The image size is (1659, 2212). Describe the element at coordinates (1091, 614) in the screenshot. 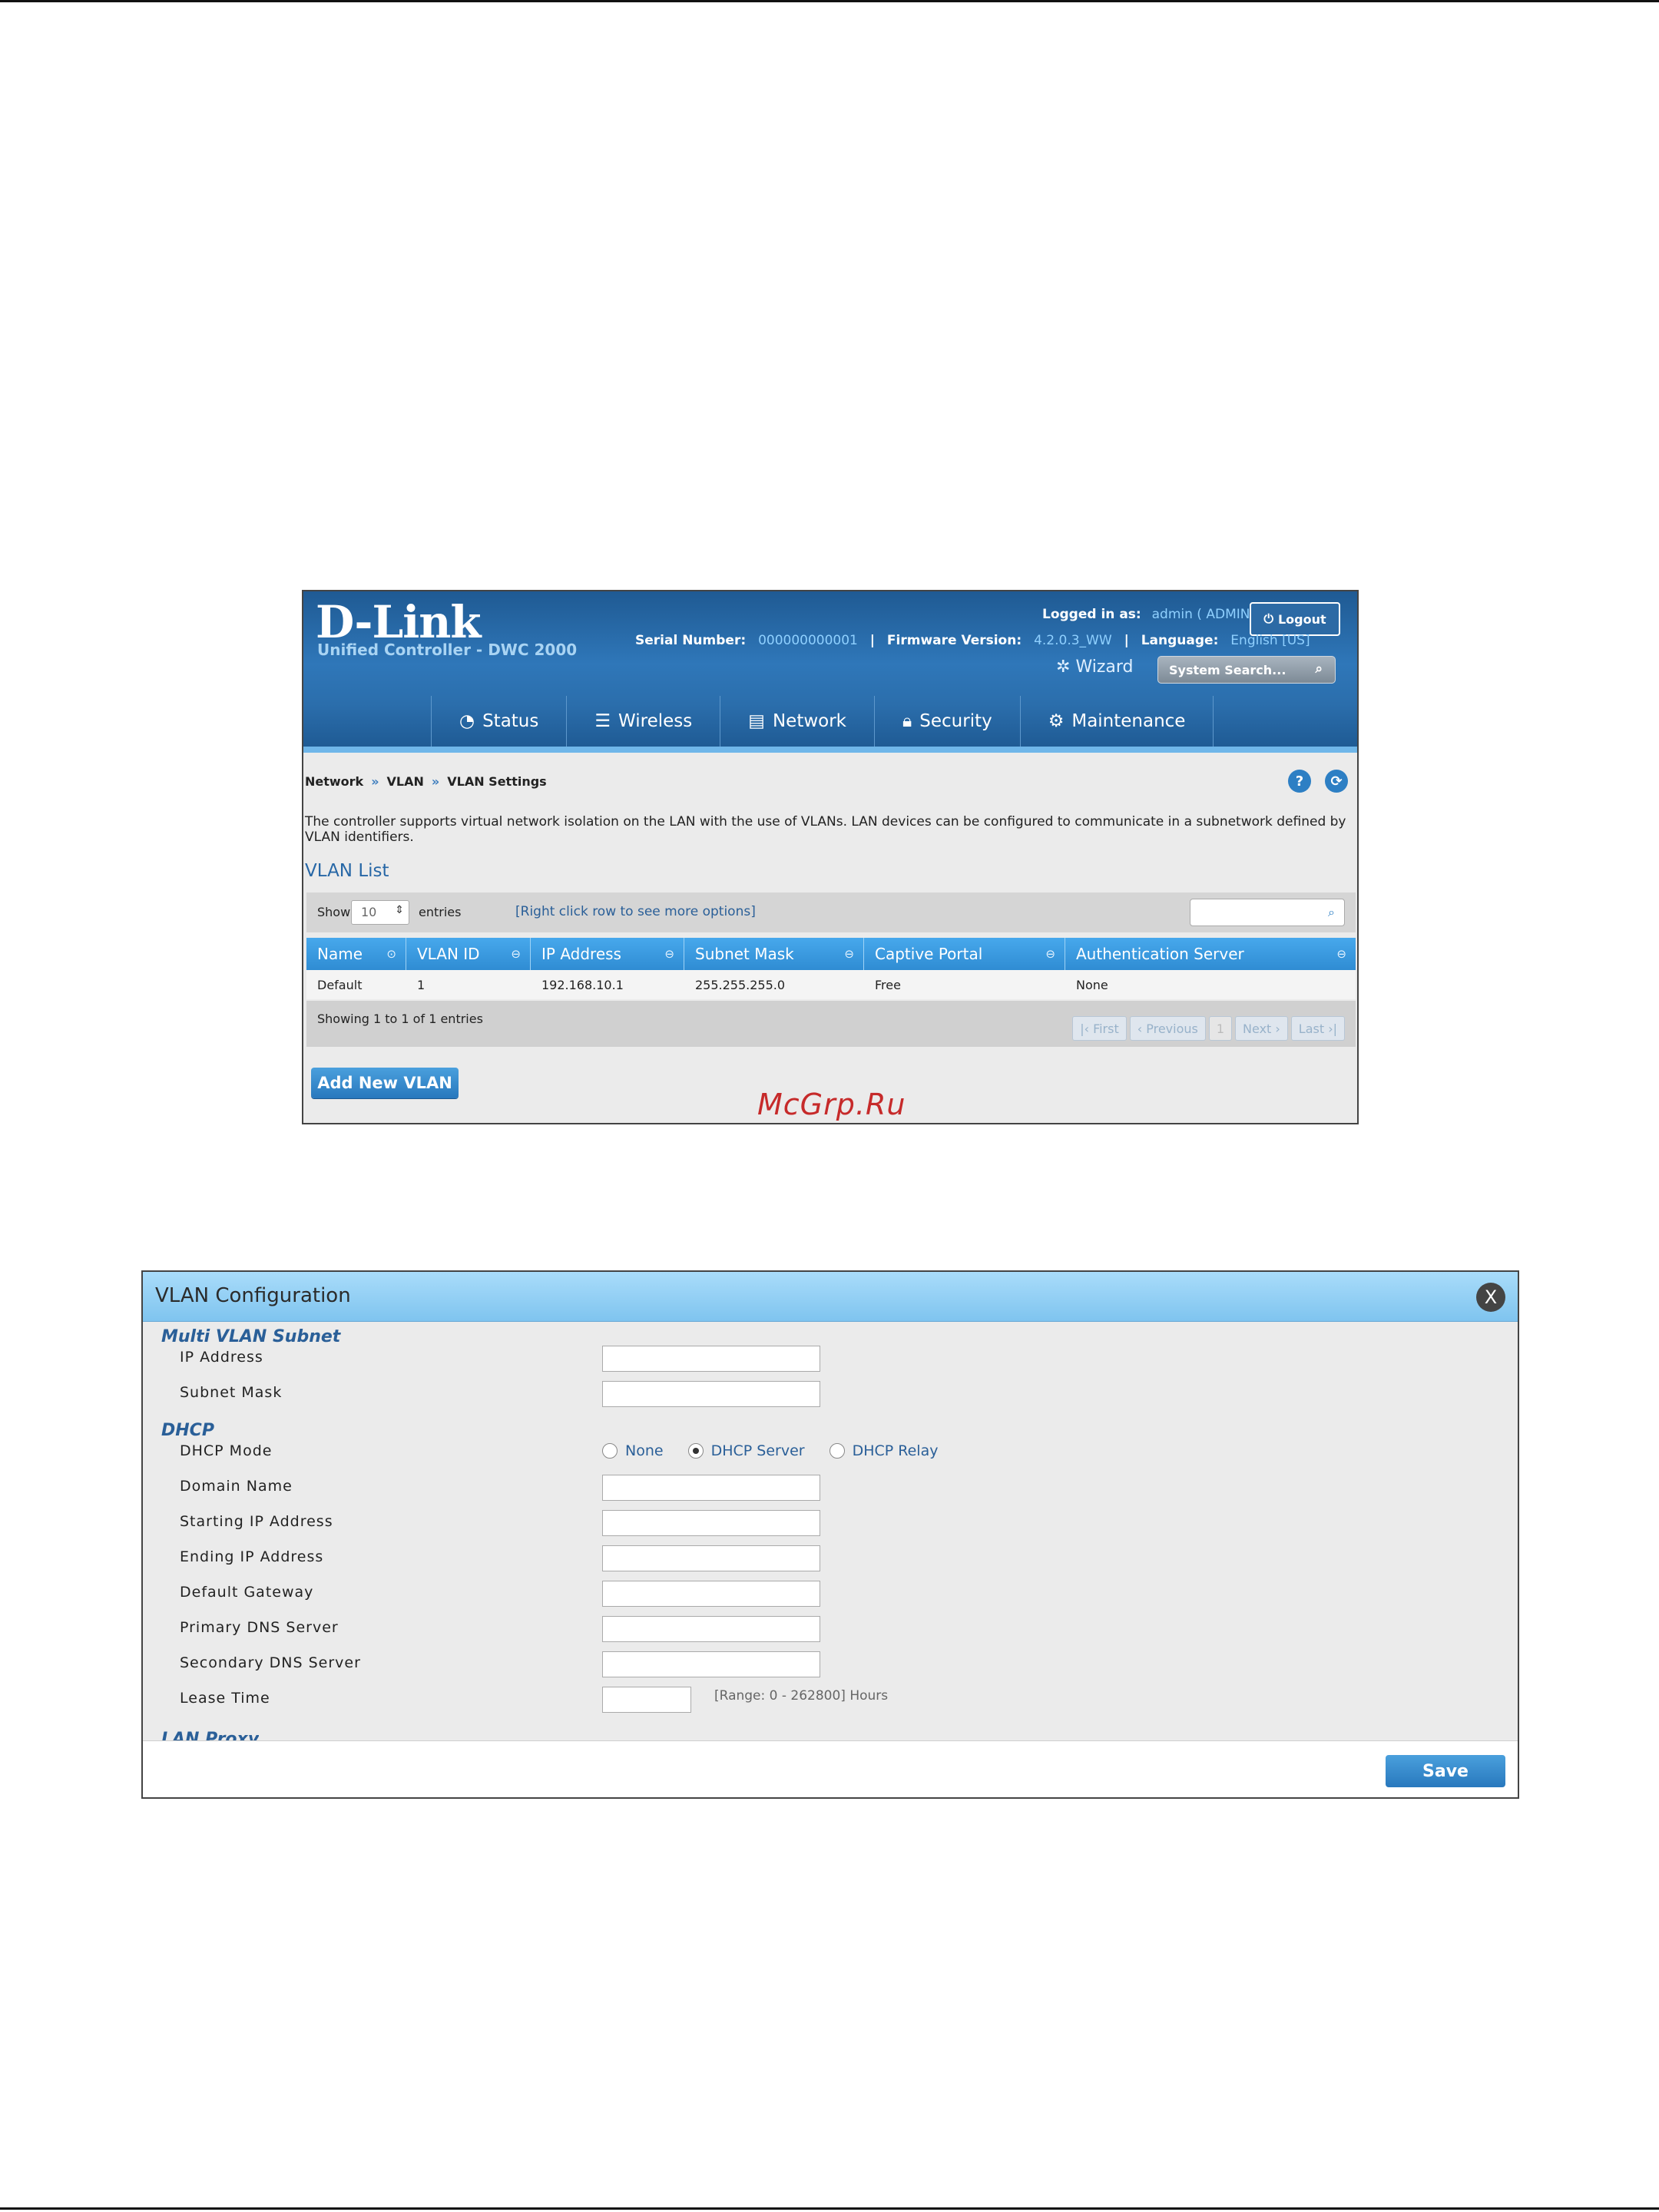

I see `logged-in-label: Logged in as:` at that location.